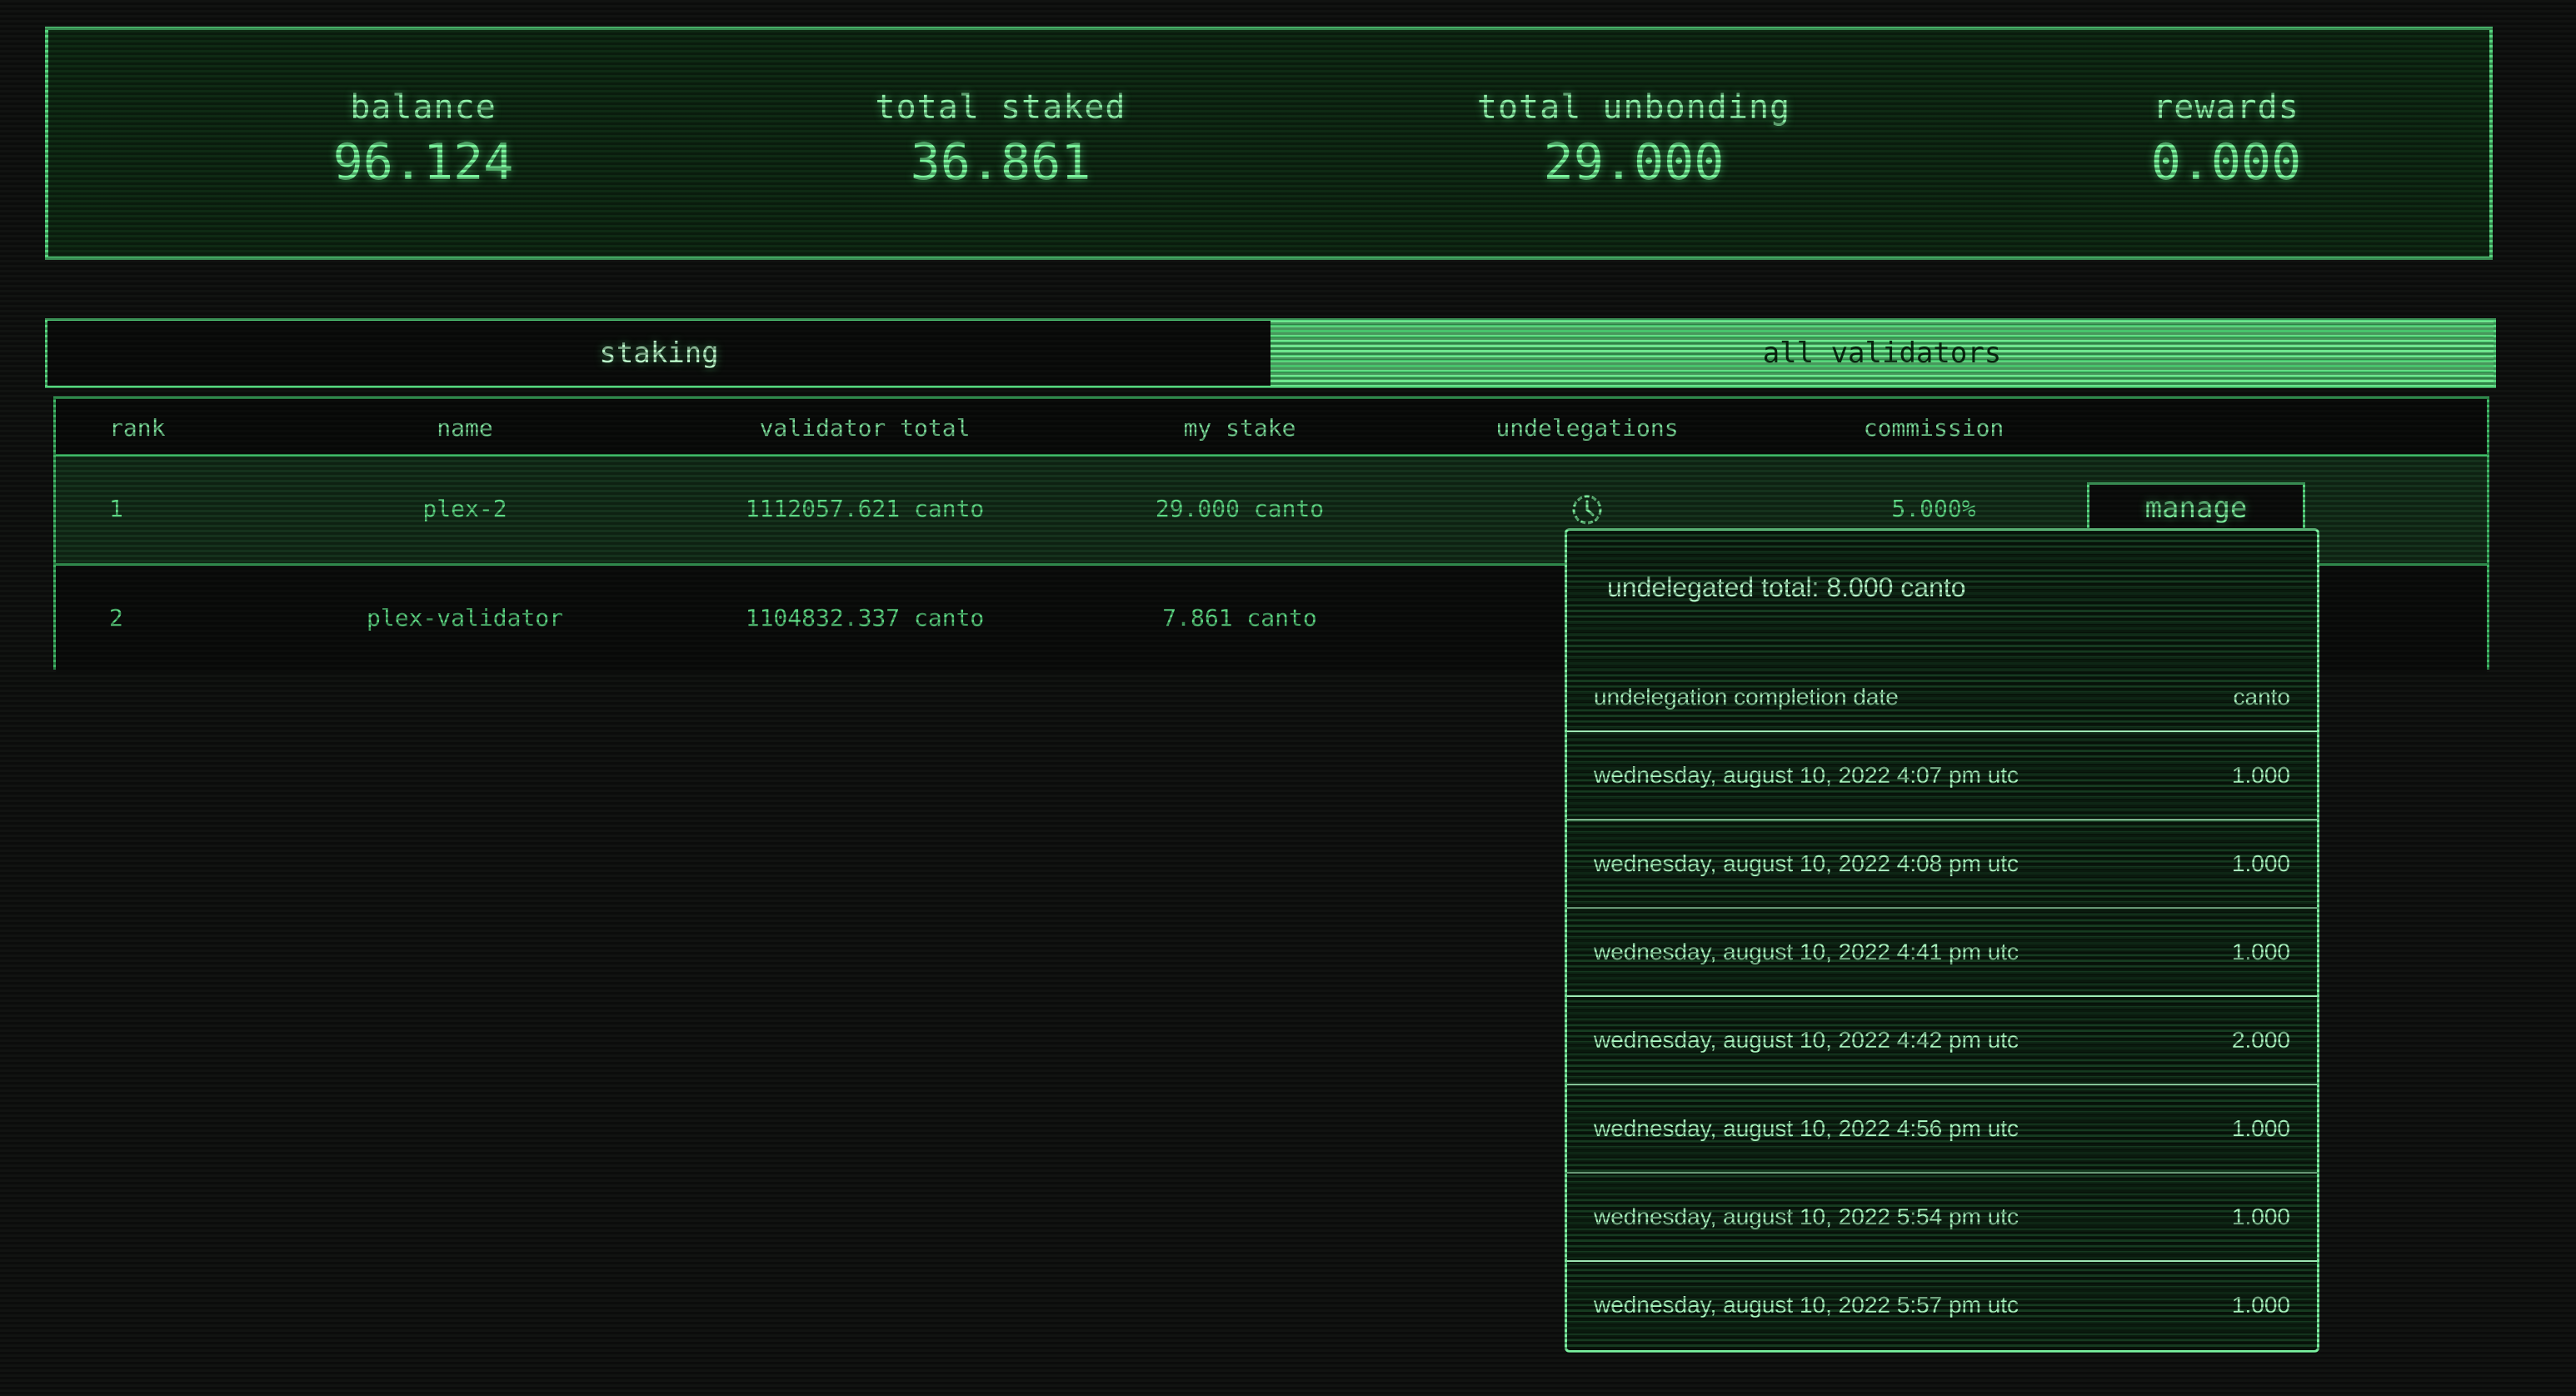 The image size is (2576, 1396). What do you see at coordinates (865, 508) in the screenshot?
I see `row-validator-total: 1112057.621 canto` at bounding box center [865, 508].